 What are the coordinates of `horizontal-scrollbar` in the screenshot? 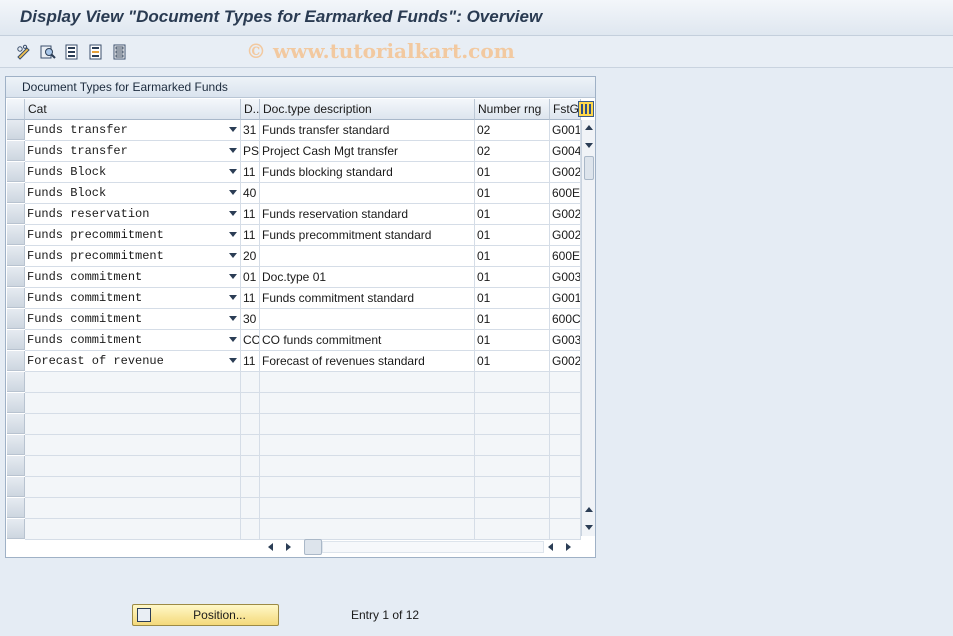 It's located at (421, 547).